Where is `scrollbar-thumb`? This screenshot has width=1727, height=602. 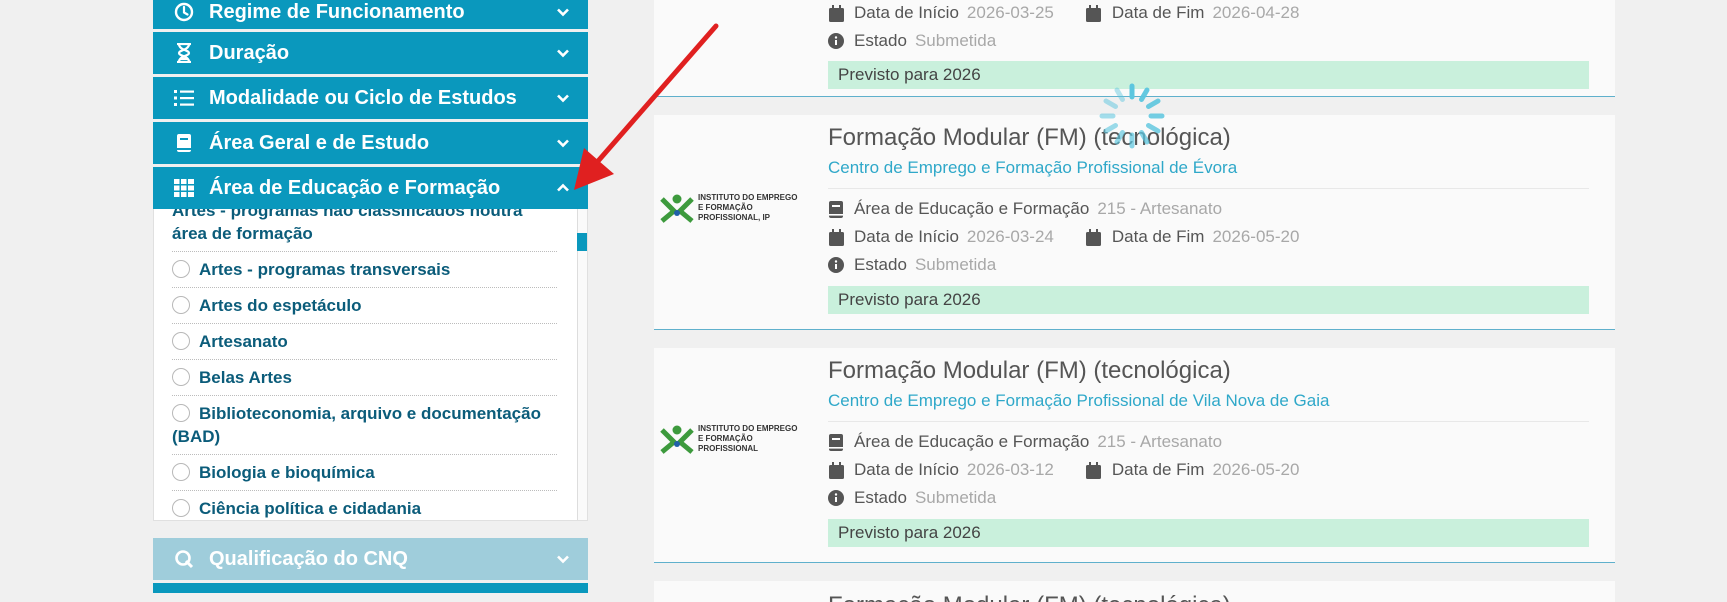 scrollbar-thumb is located at coordinates (582, 242).